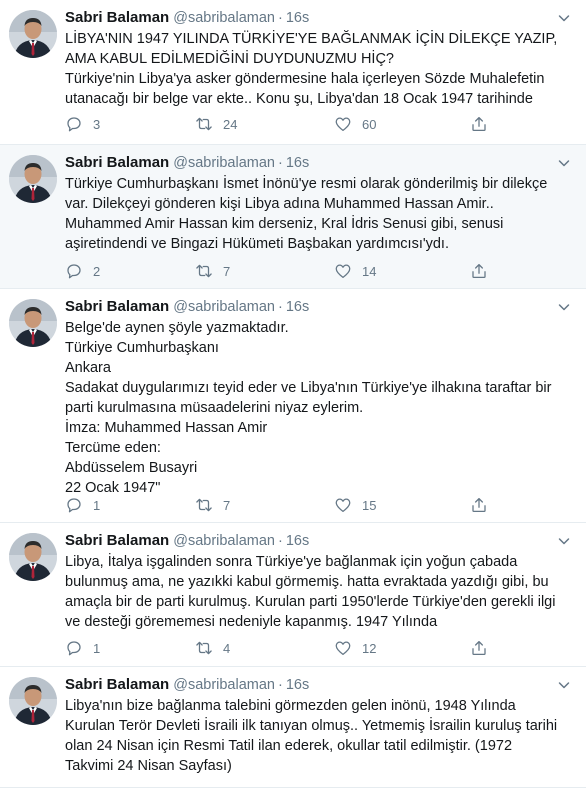 The image size is (586, 788). I want to click on reply-count: 2, so click(97, 271).